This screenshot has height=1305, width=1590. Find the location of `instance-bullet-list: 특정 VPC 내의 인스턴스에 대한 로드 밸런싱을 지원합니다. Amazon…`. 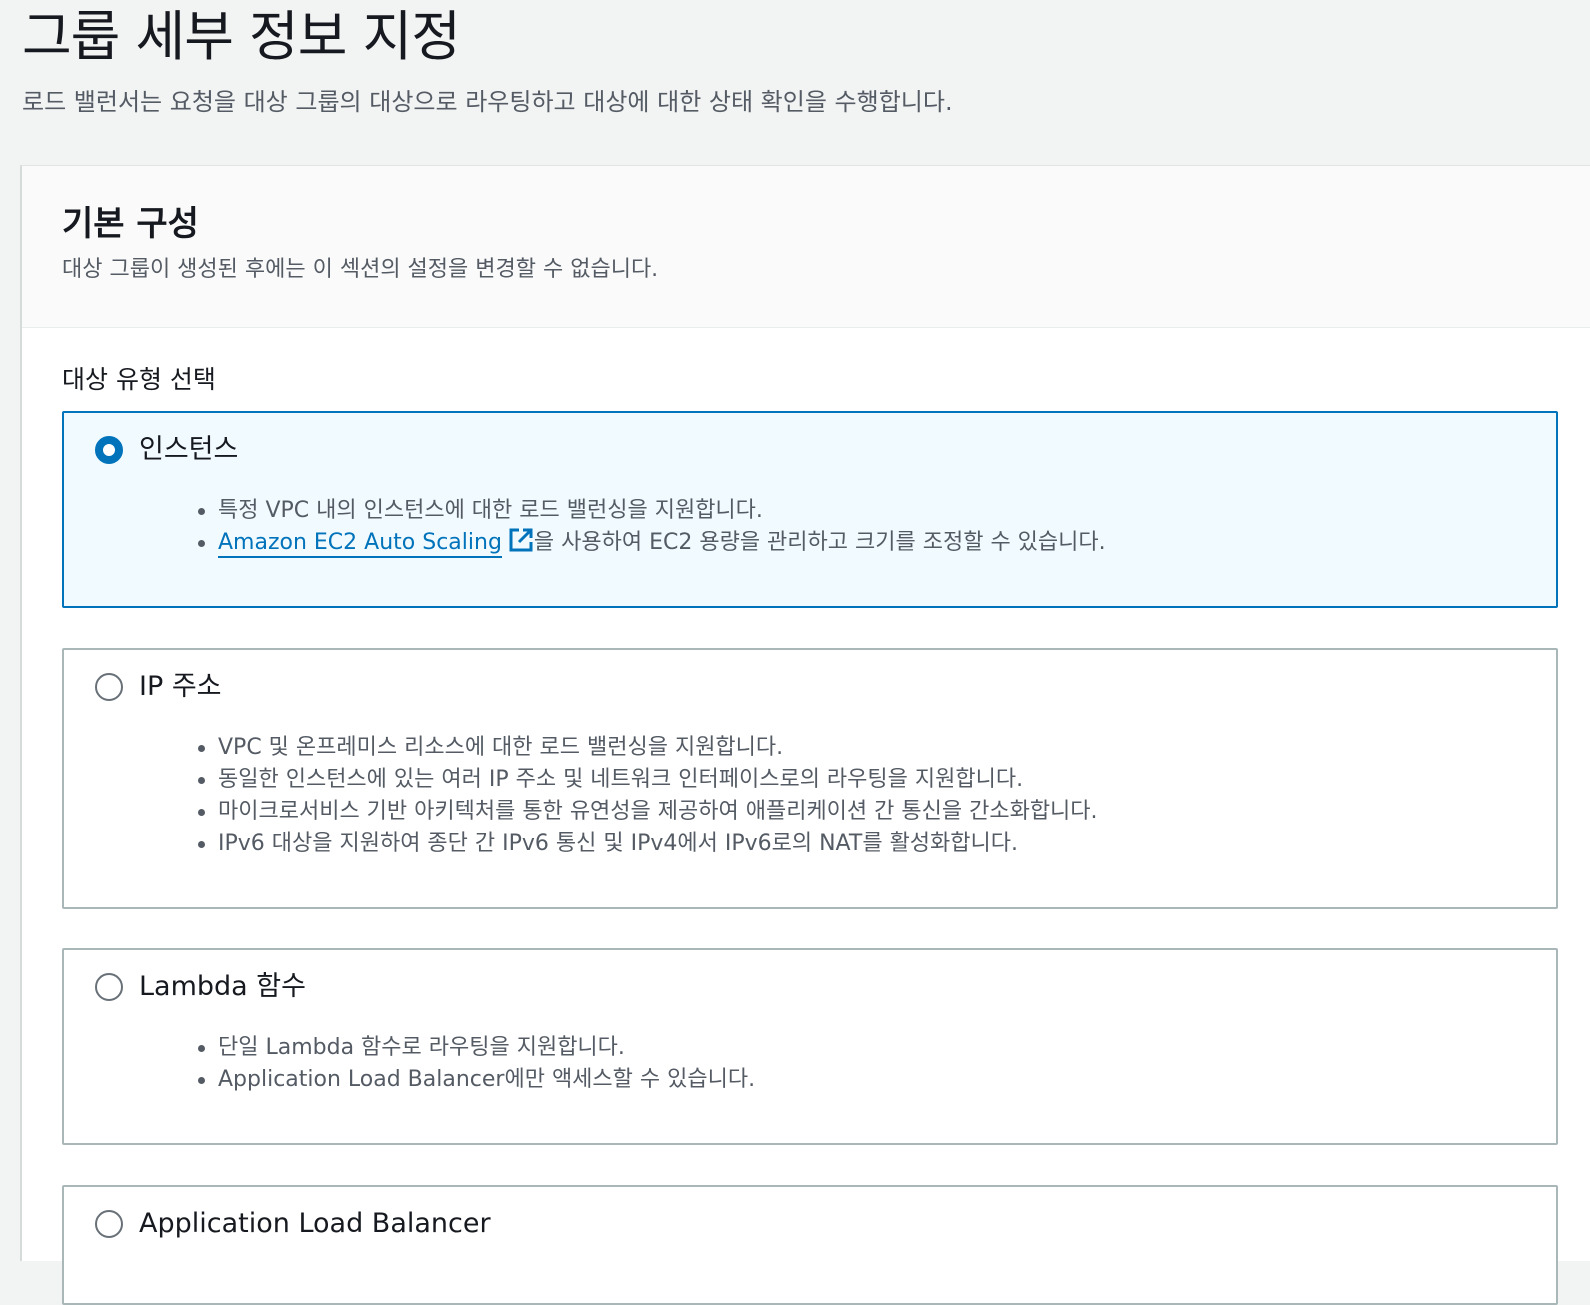

instance-bullet-list: 특정 VPC 내의 인스턴스에 대한 로드 밸런싱을 지원합니다. Amazon… is located at coordinates (652, 527).